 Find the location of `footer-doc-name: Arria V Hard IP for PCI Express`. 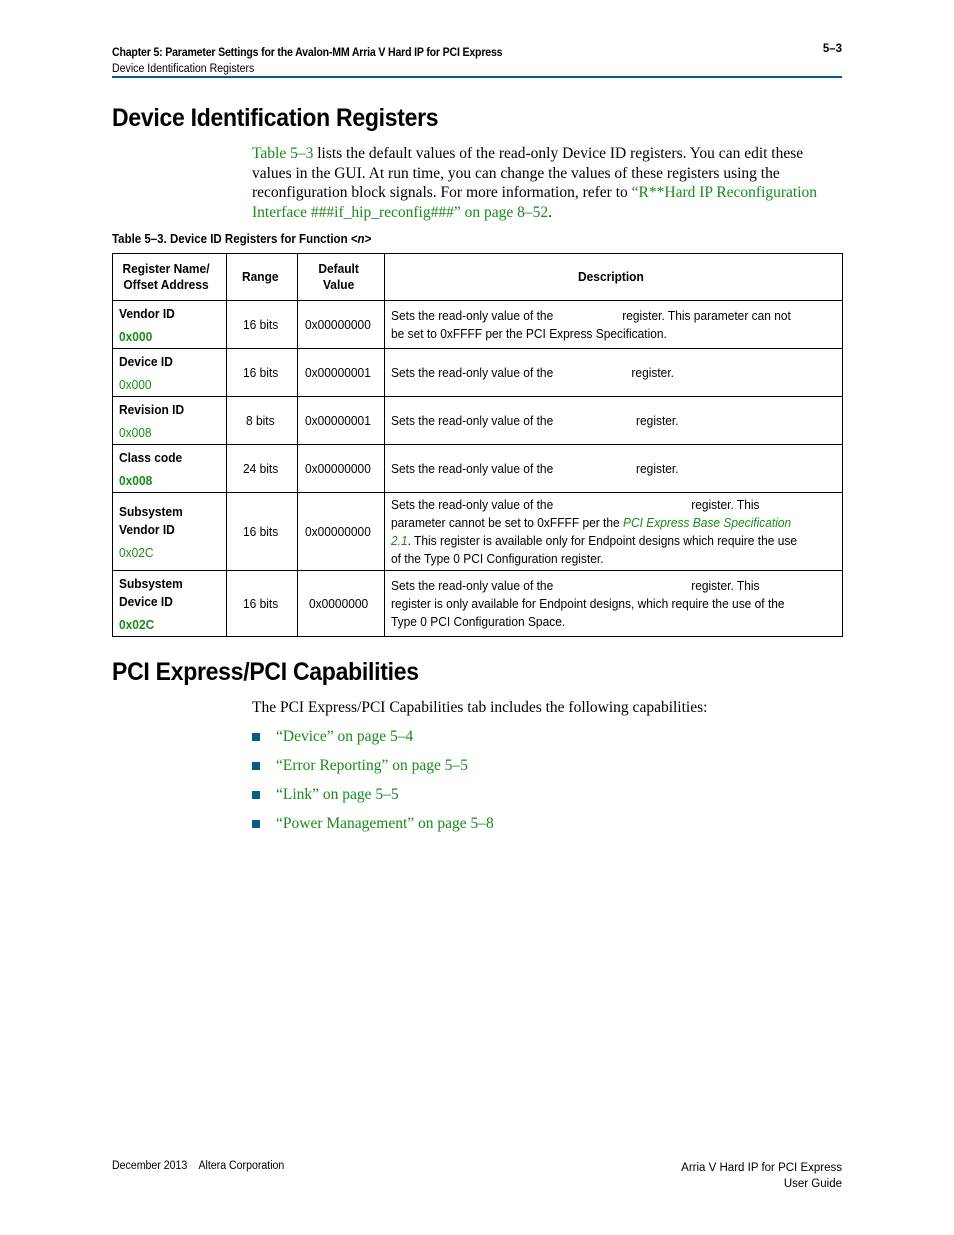

footer-doc-name: Arria V Hard IP for PCI Express is located at coordinates (761, 1168).